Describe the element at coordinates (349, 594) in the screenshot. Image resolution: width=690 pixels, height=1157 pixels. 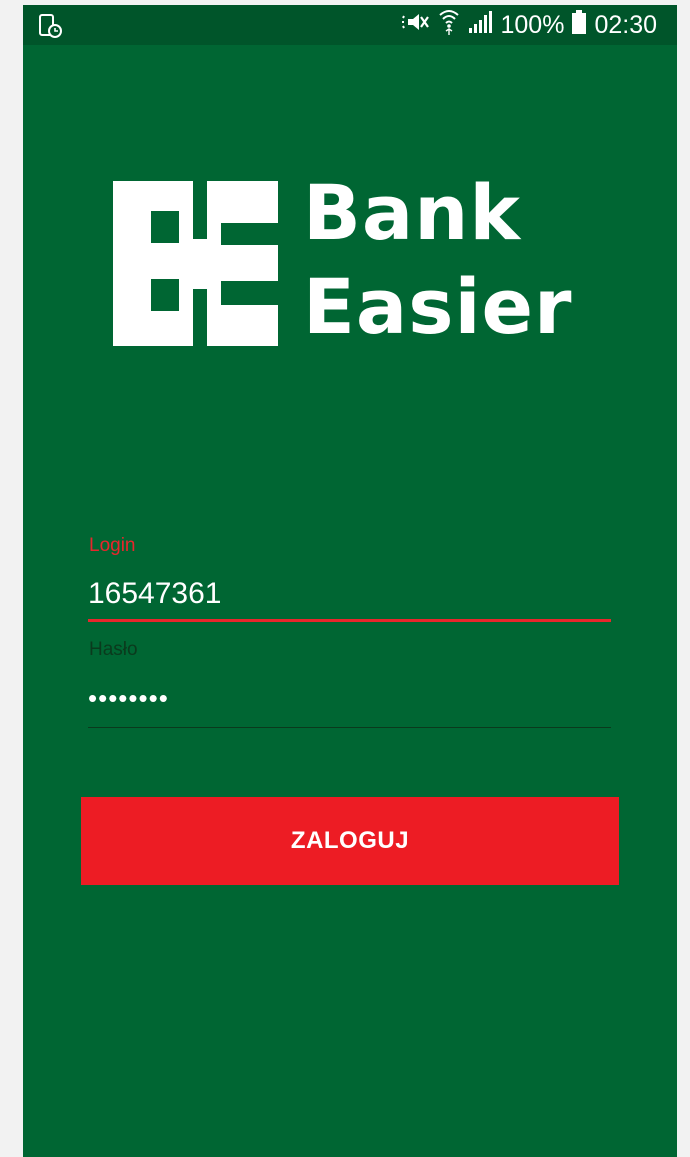
I see `login-input` at that location.